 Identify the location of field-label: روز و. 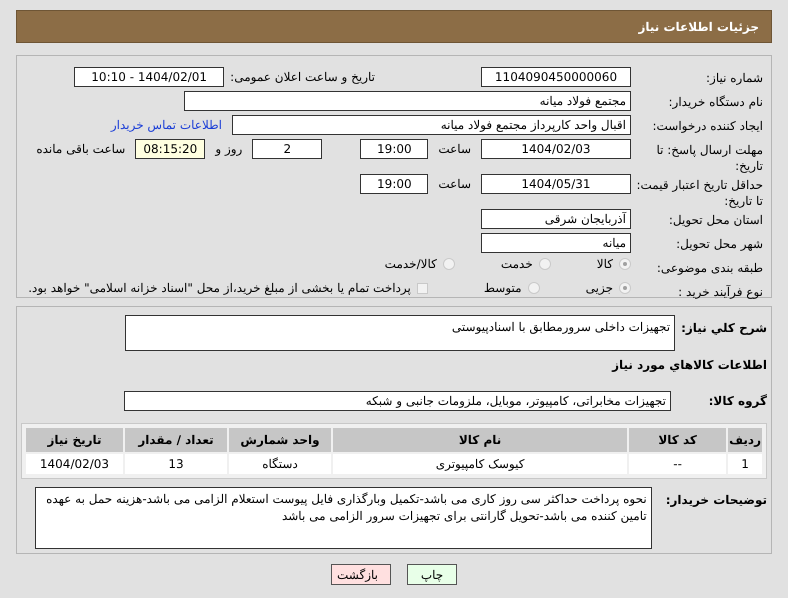
(228, 149).